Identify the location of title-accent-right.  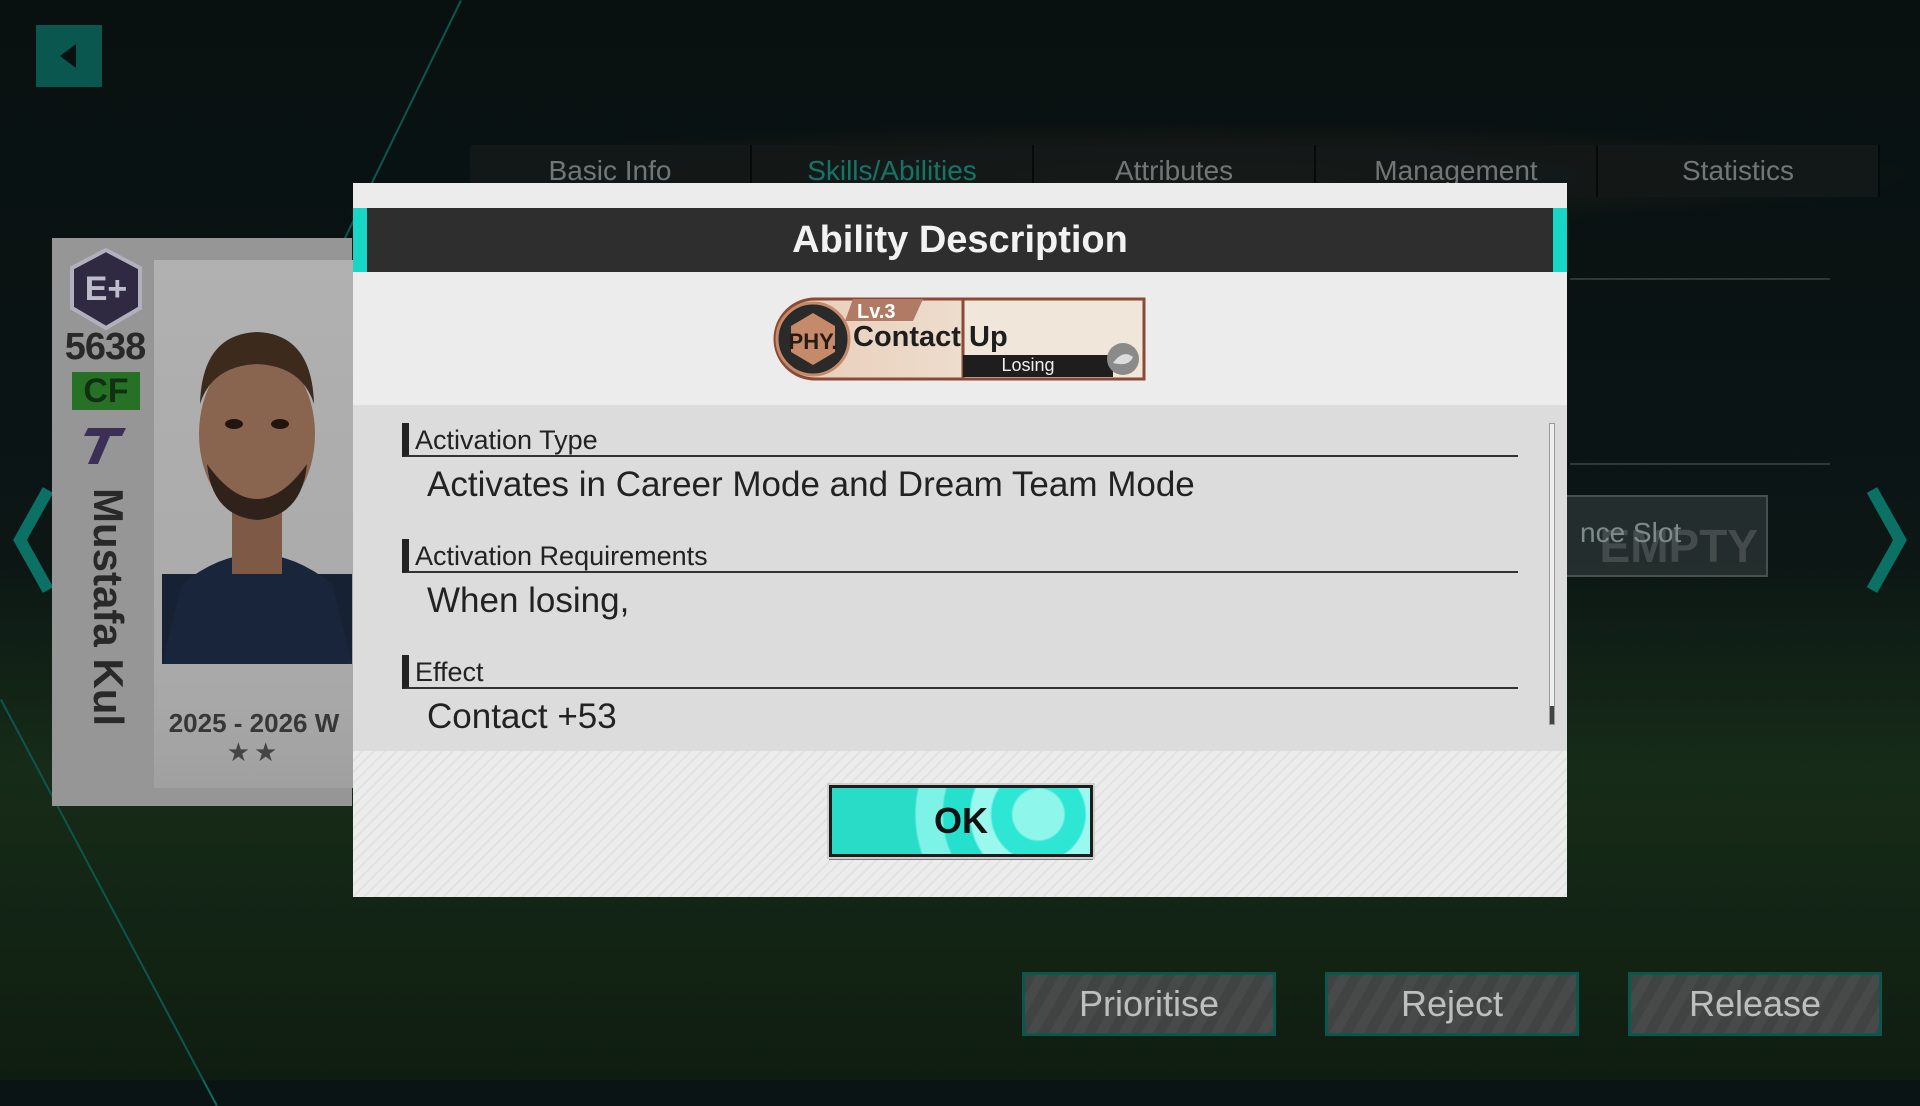
(1560, 240).